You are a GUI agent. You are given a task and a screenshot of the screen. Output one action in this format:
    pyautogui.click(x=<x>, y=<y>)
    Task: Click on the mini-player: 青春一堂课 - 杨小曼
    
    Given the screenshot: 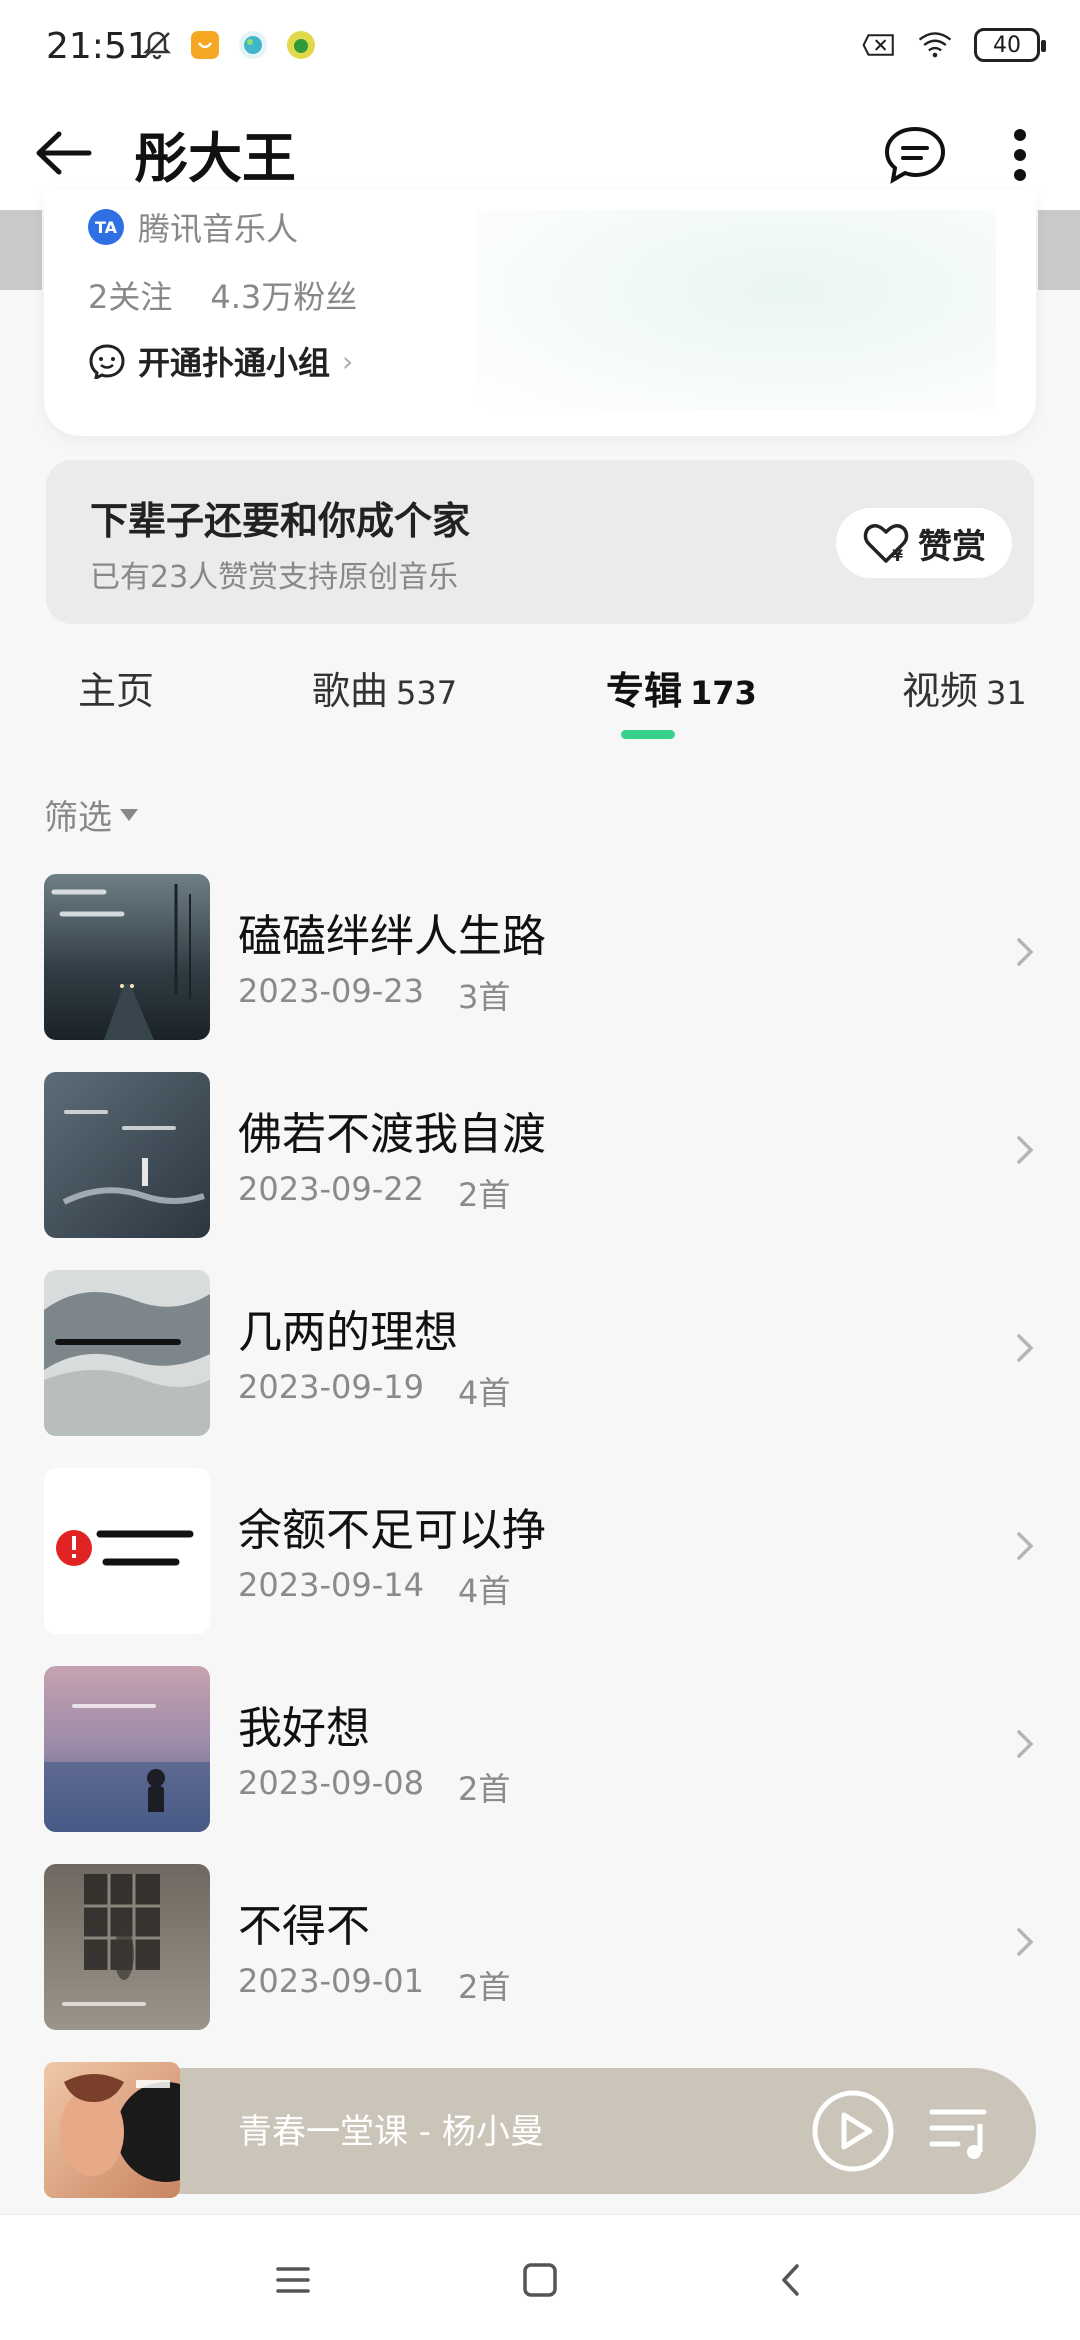 What is the action you would take?
    pyautogui.click(x=540, y=2130)
    